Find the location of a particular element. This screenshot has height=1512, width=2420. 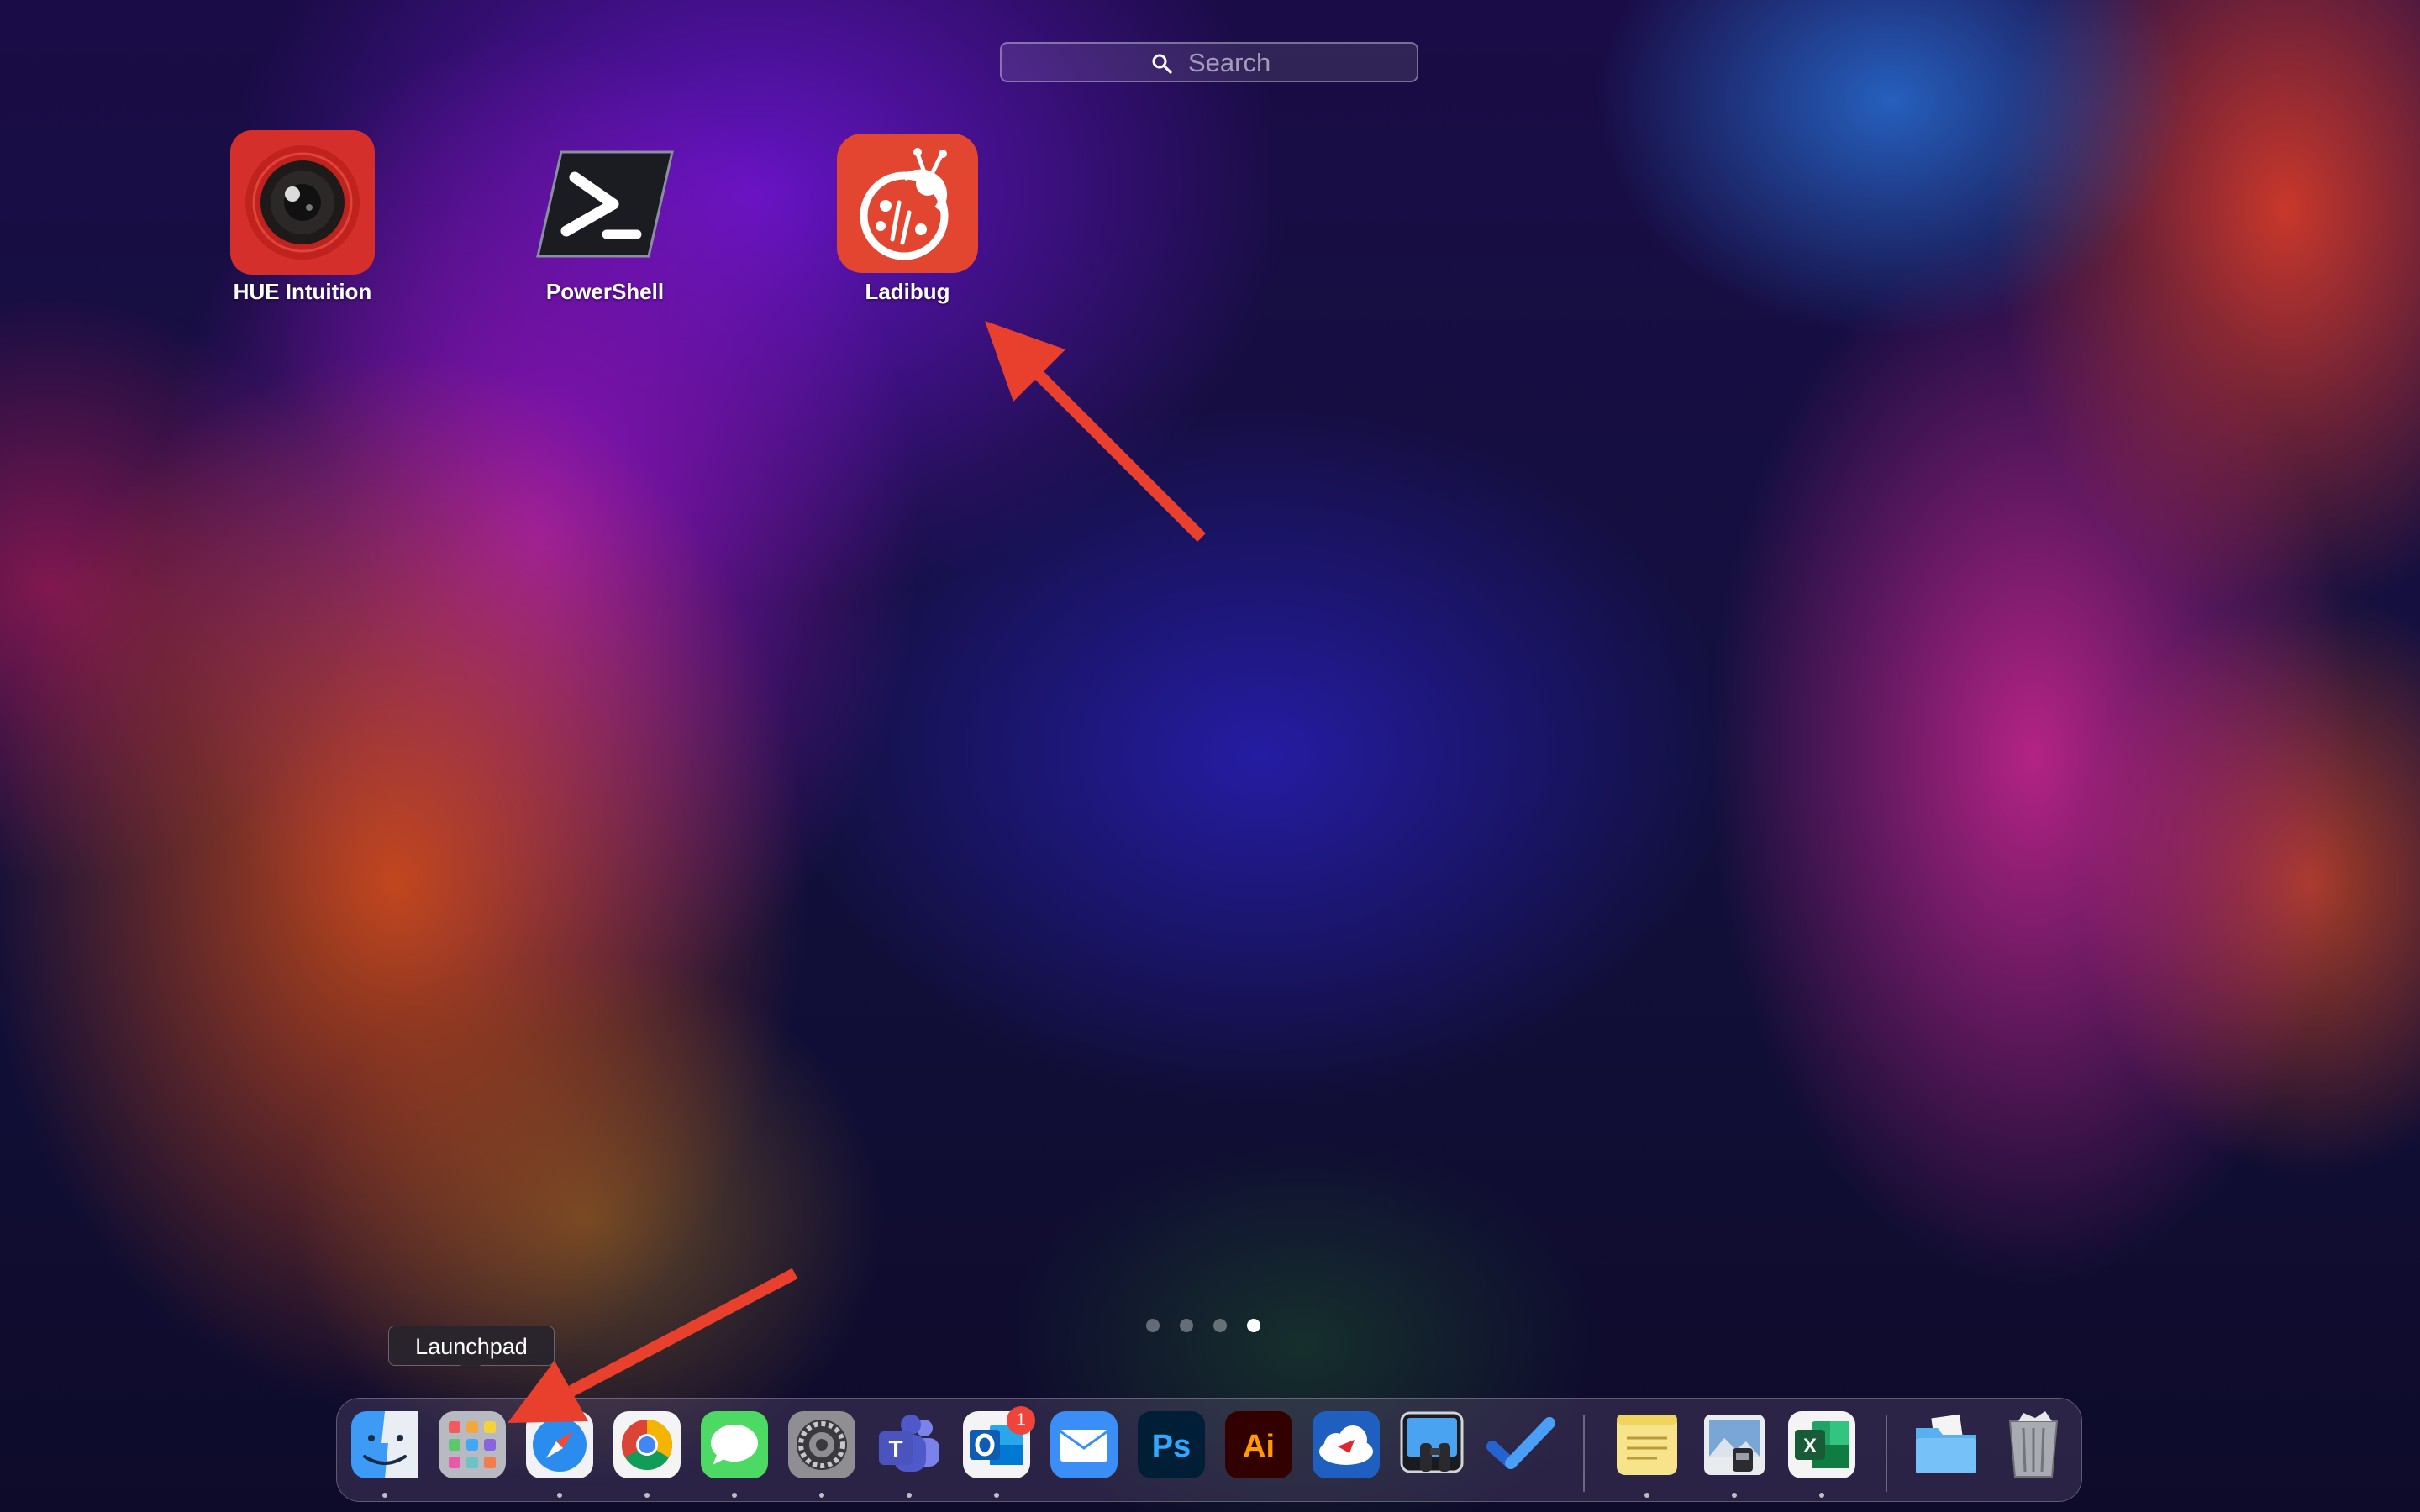

dock-item-chrome is located at coordinates (647, 1445).